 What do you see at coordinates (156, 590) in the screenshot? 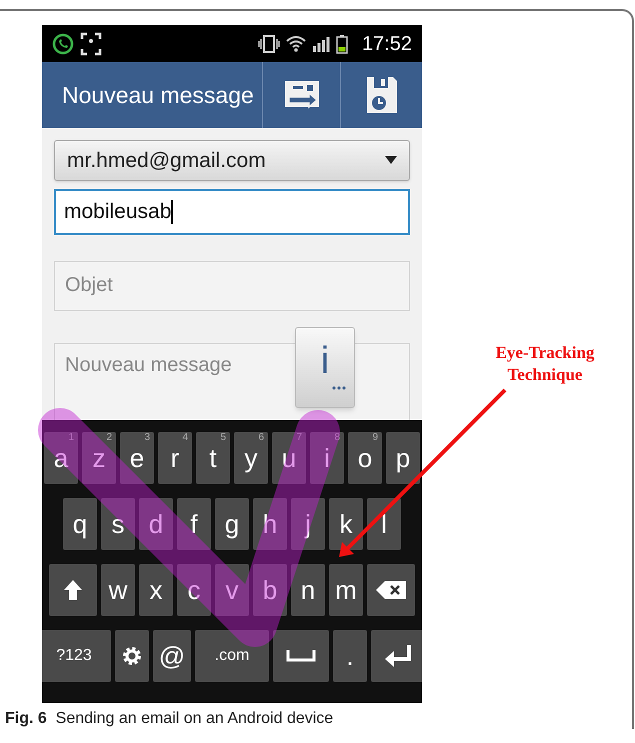
I see `keyboard-key: x` at bounding box center [156, 590].